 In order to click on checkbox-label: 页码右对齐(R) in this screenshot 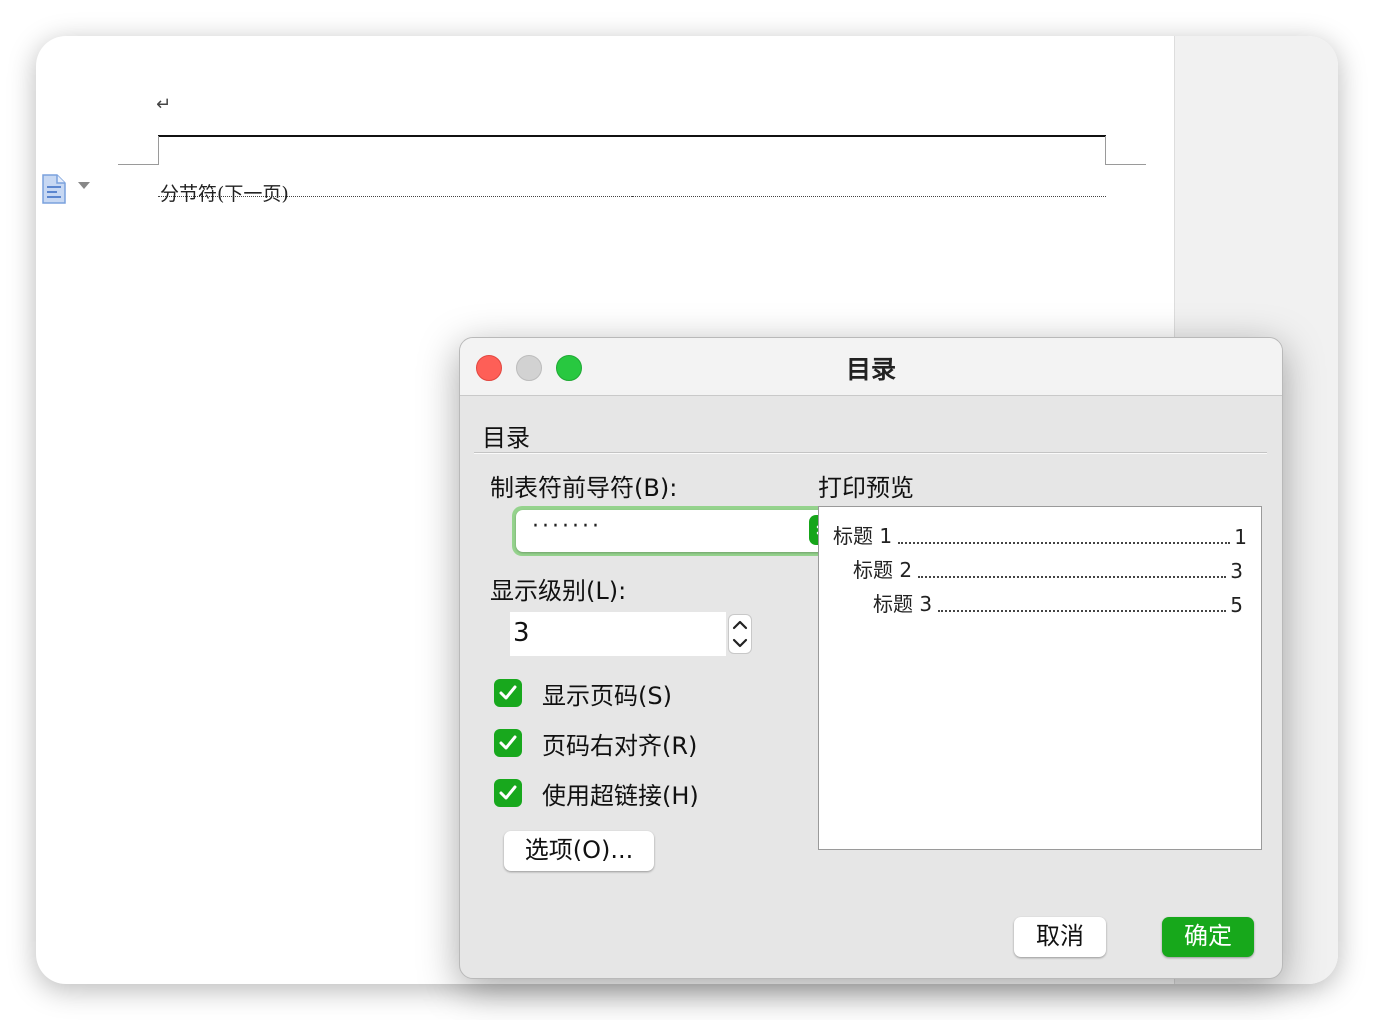, I will do `click(620, 745)`.